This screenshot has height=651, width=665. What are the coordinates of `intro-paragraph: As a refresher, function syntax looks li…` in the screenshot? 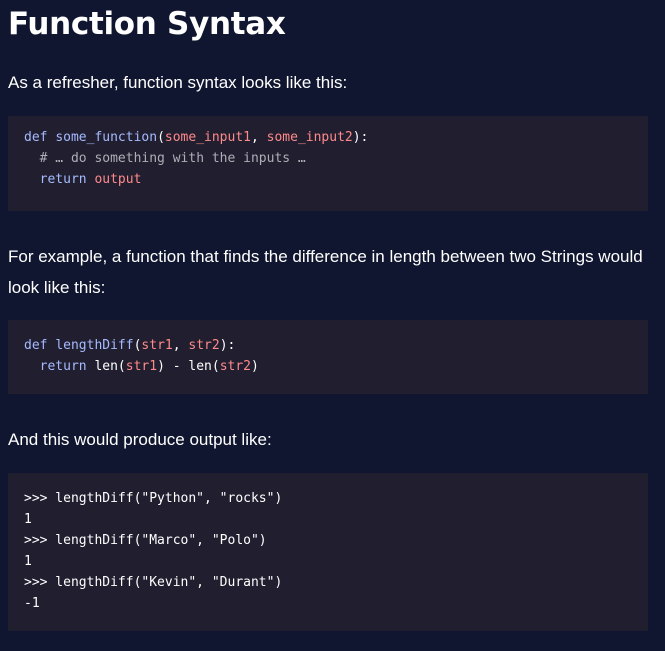 It's located at (178, 82).